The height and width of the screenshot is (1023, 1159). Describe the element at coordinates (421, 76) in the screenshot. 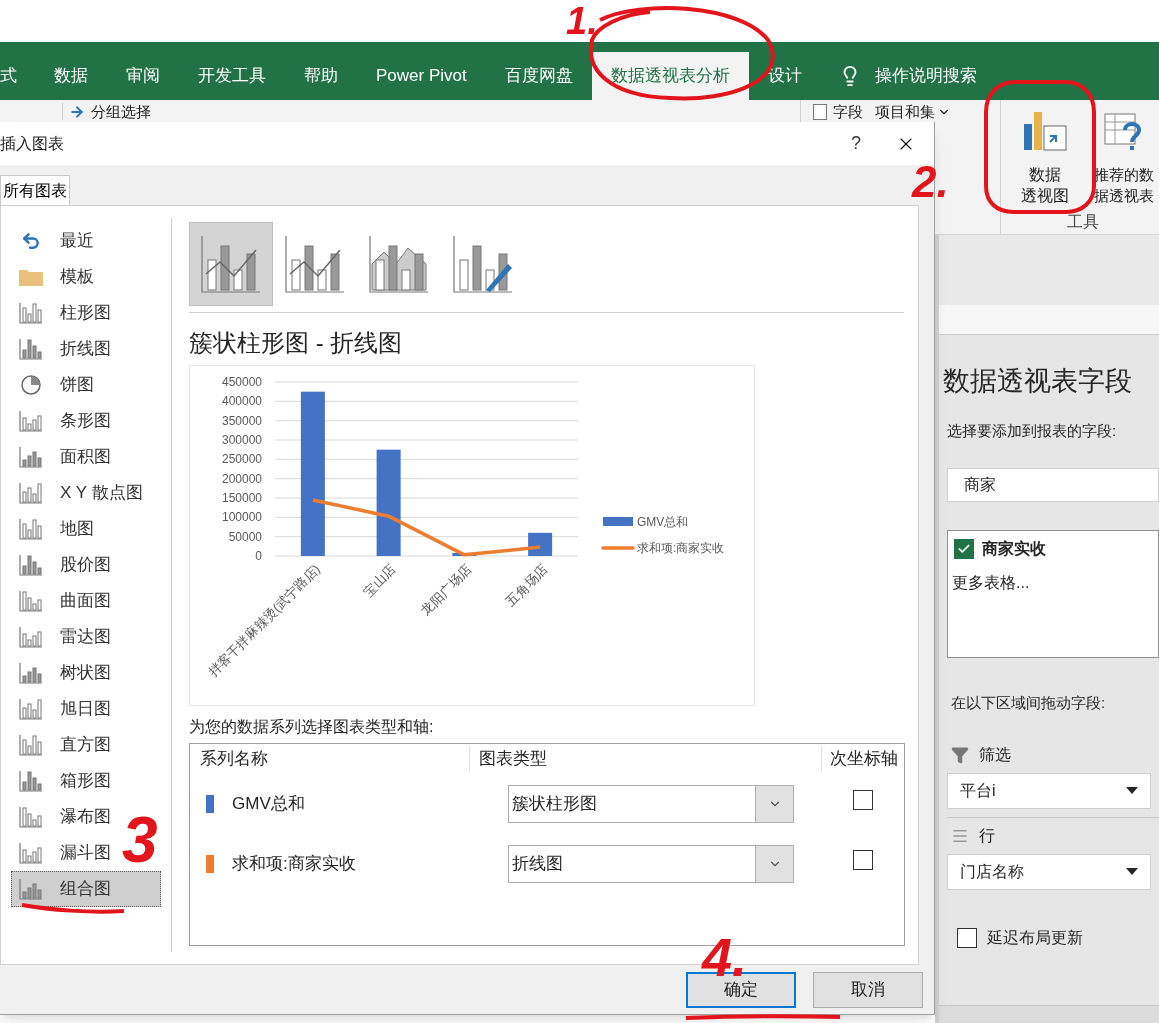

I see `ribbon-tab: Power Pivot` at that location.